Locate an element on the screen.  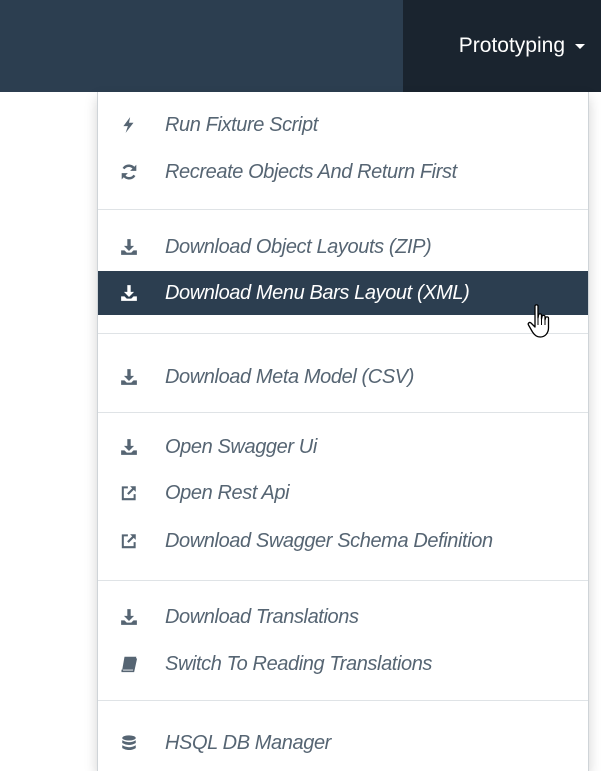
menu-item-recreate-objects: Recreate Objects And Return First is located at coordinates (343, 172).